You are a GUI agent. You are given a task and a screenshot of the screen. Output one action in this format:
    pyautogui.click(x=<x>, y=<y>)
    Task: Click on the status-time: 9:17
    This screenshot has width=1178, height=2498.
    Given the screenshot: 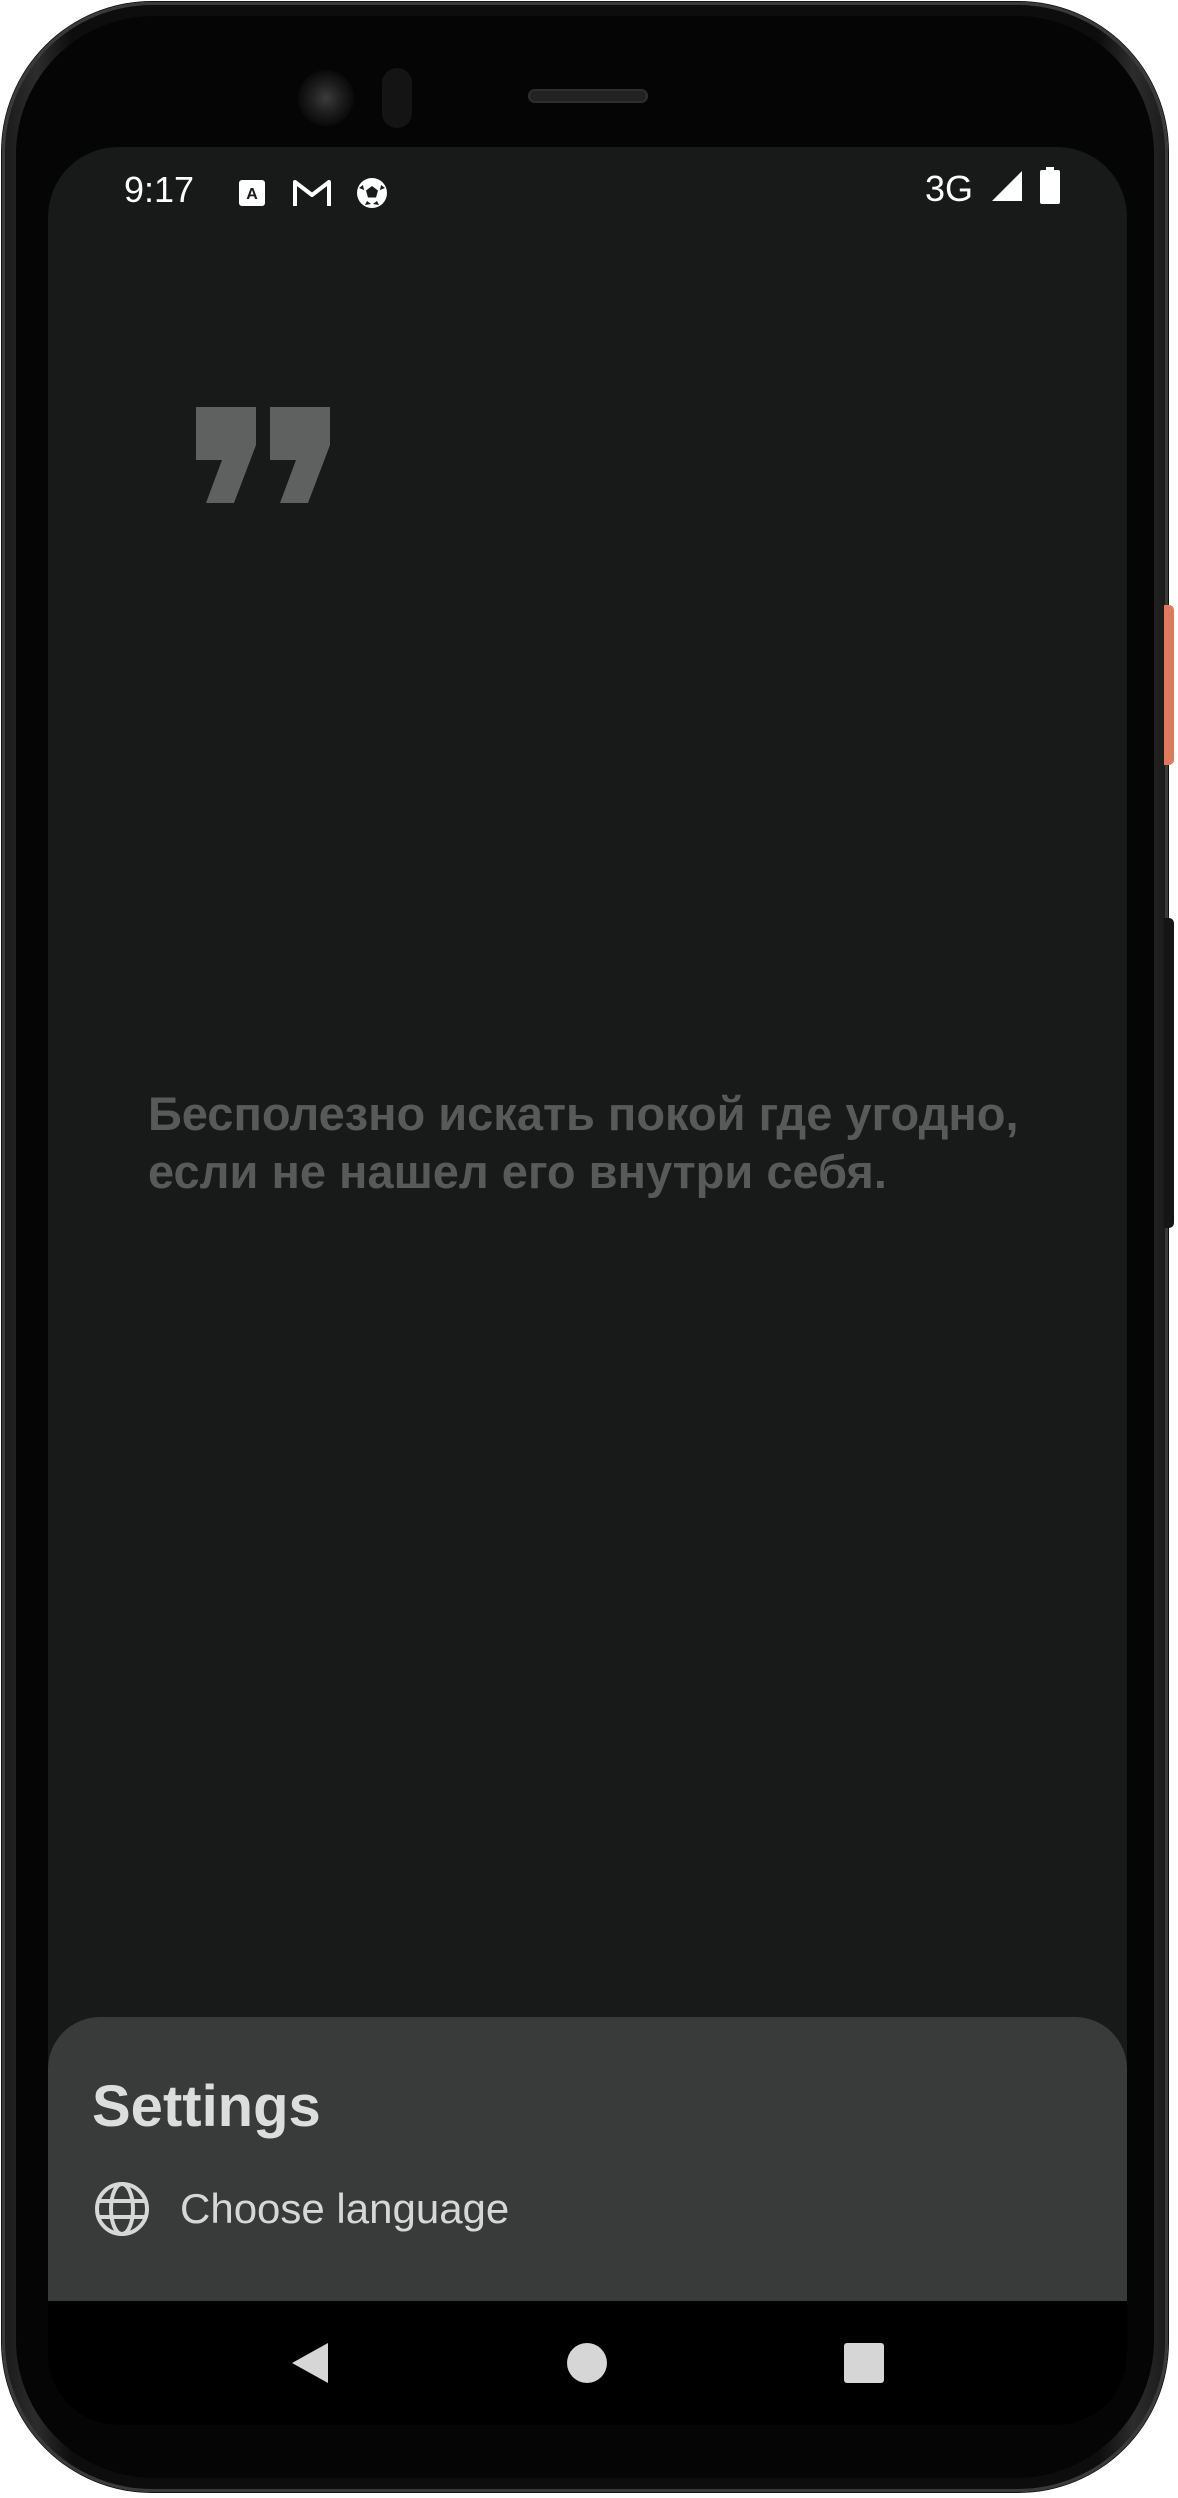 What is the action you would take?
    pyautogui.click(x=159, y=189)
    